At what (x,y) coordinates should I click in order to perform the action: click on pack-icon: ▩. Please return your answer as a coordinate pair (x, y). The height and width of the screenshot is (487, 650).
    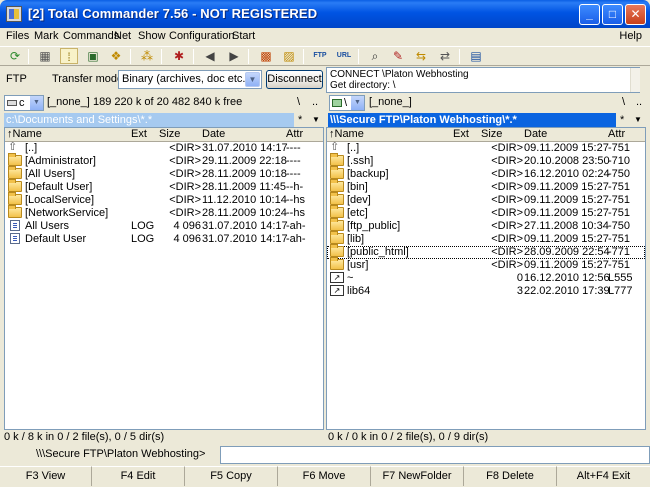
    Looking at the image, I should click on (266, 56).